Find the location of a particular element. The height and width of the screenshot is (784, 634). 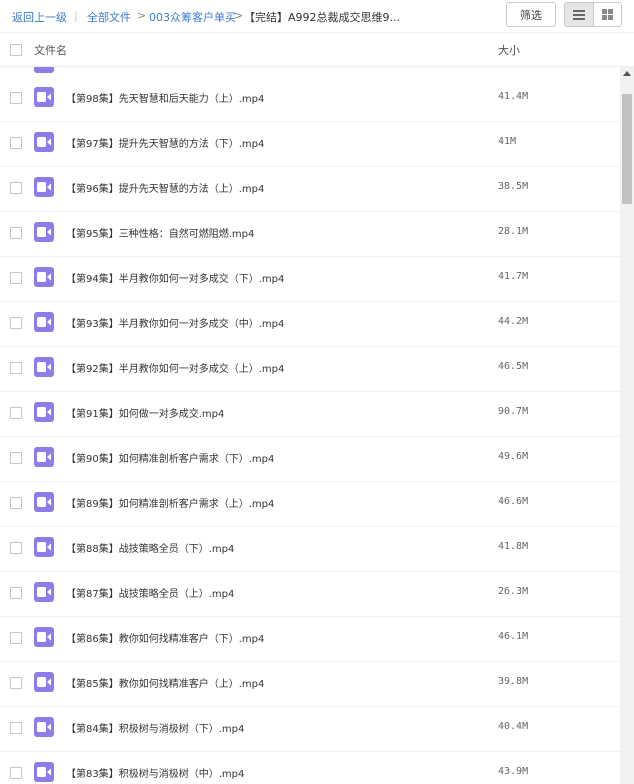

file-name: 【第83集】积极树与消极树（中）.mp4 is located at coordinates (155, 772).